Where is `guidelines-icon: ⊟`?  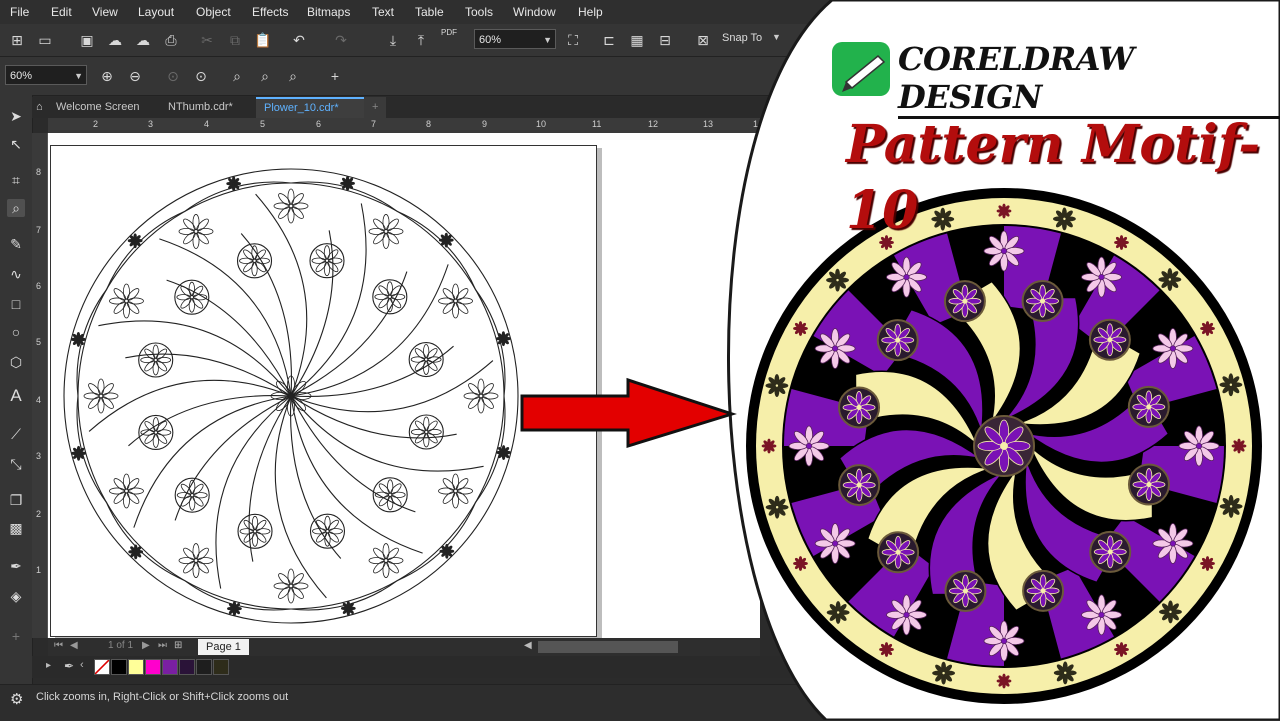 guidelines-icon: ⊟ is located at coordinates (665, 40).